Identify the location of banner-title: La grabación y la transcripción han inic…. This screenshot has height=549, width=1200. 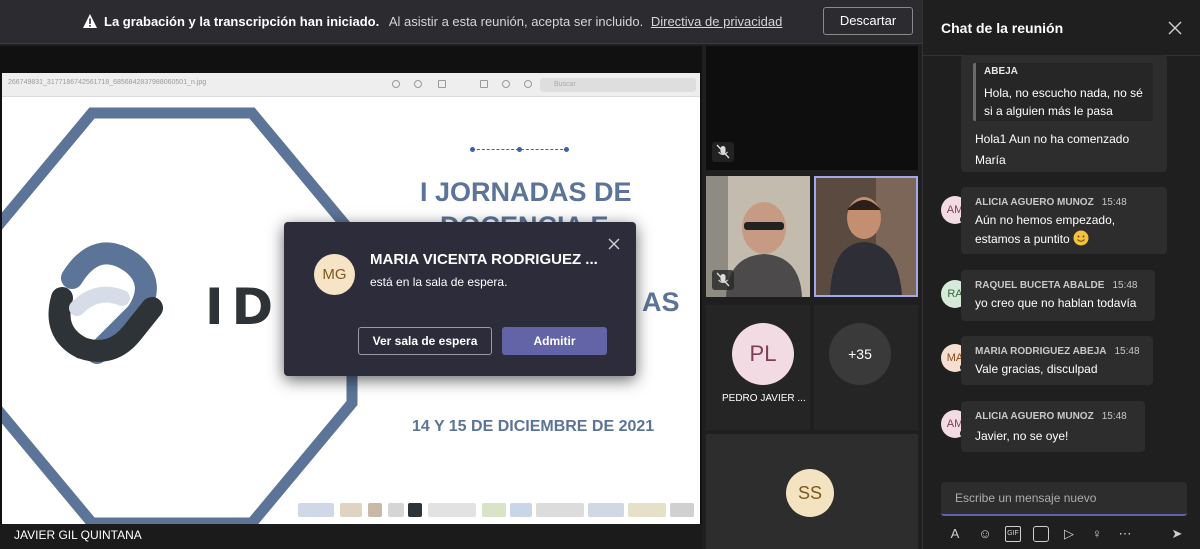
(242, 21).